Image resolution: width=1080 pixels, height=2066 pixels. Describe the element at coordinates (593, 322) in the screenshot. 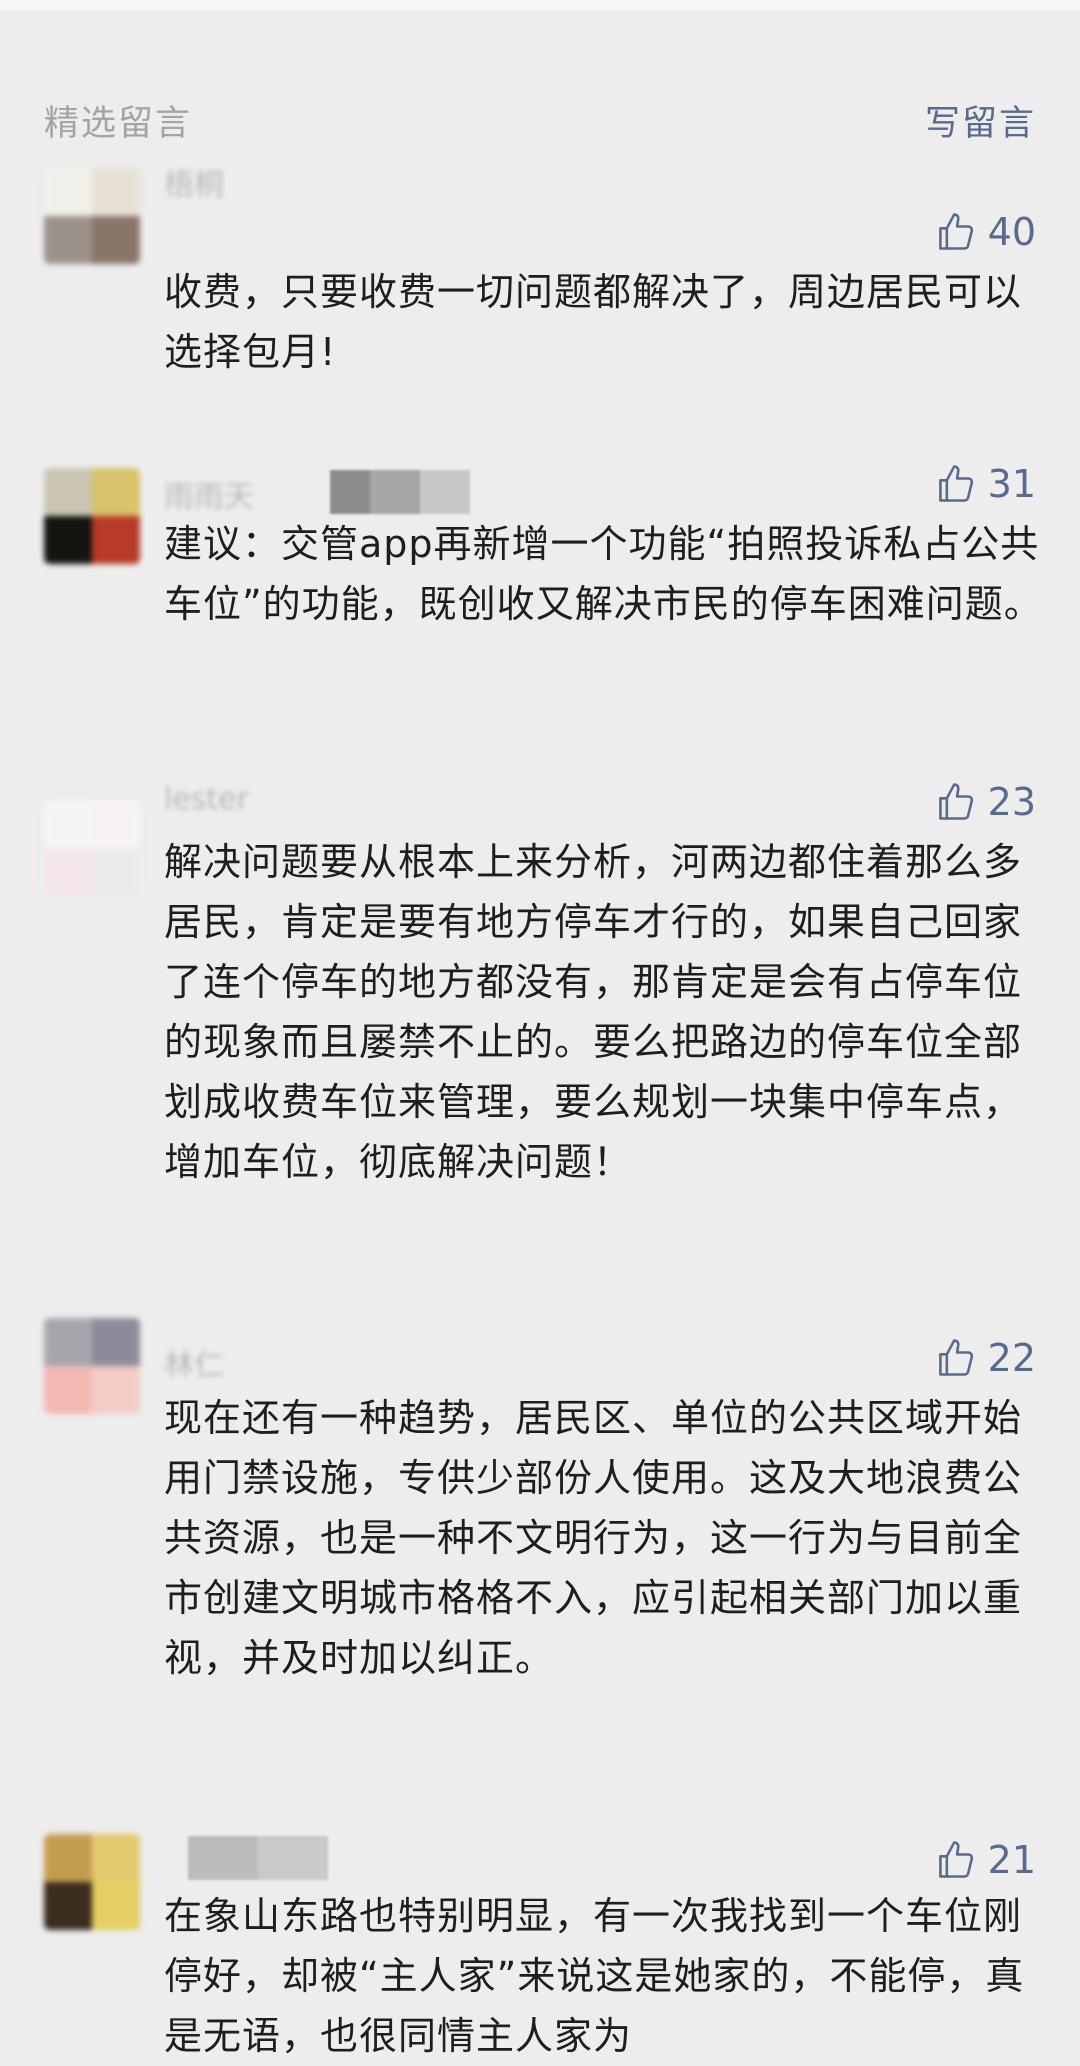

I see `comment-text: 收费，只要收费一切问题都解决了，周边居民可以选择包月!` at that location.